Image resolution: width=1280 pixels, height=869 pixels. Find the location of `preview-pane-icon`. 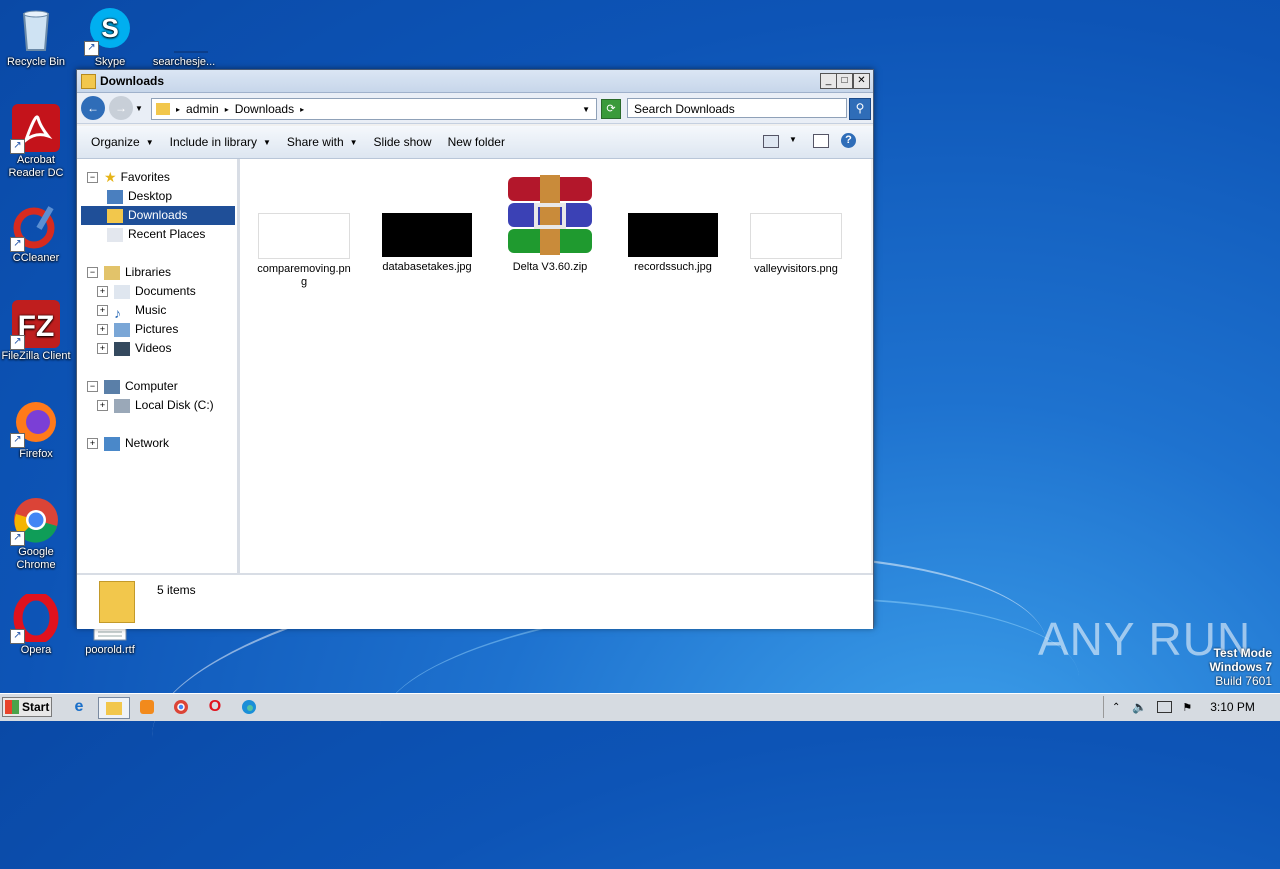

preview-pane-icon is located at coordinates (821, 141).